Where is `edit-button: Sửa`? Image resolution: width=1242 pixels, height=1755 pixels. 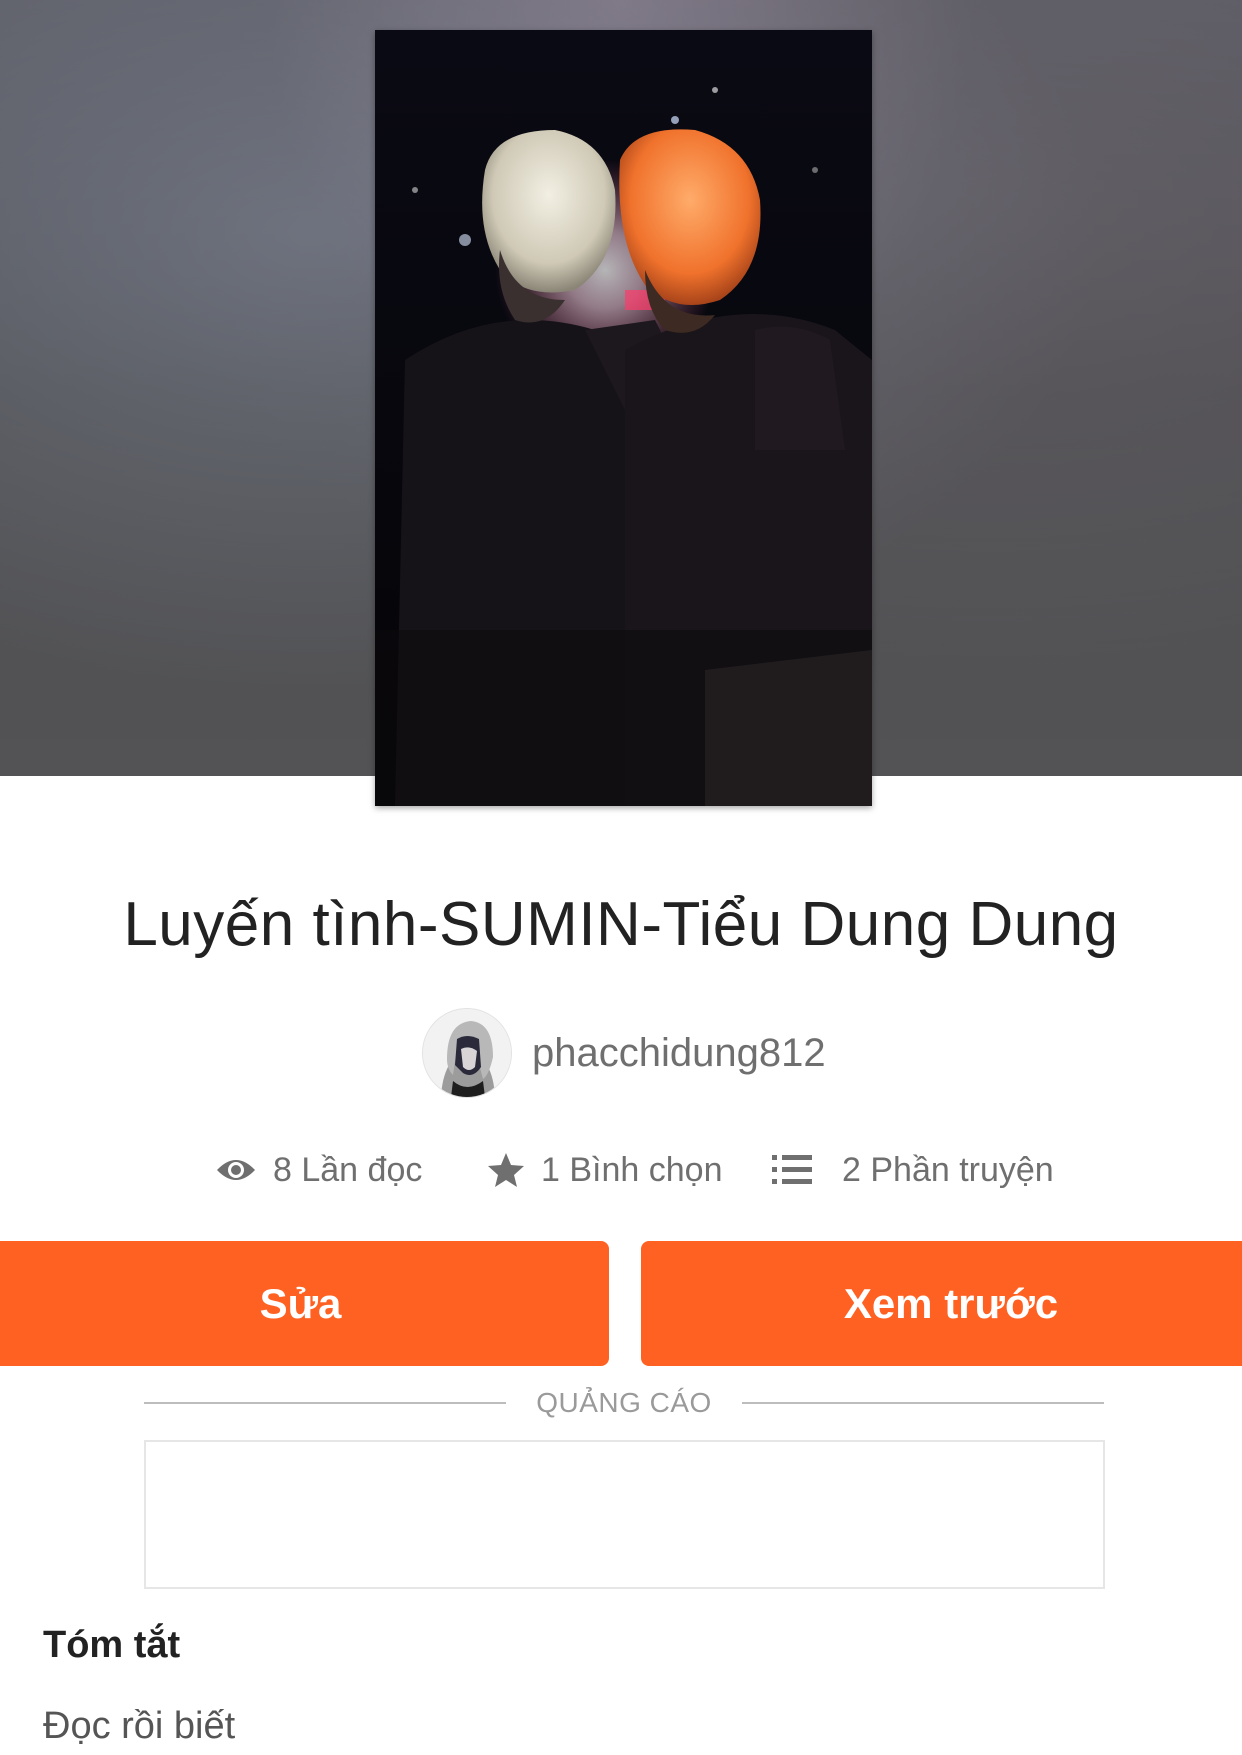 edit-button: Sửa is located at coordinates (304, 1303).